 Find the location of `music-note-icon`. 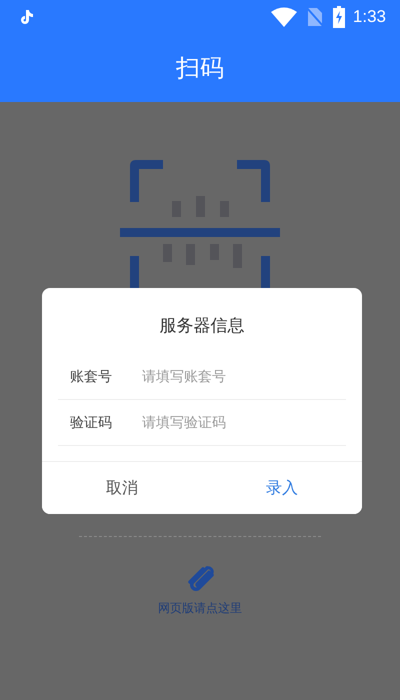

music-note-icon is located at coordinates (27, 17).